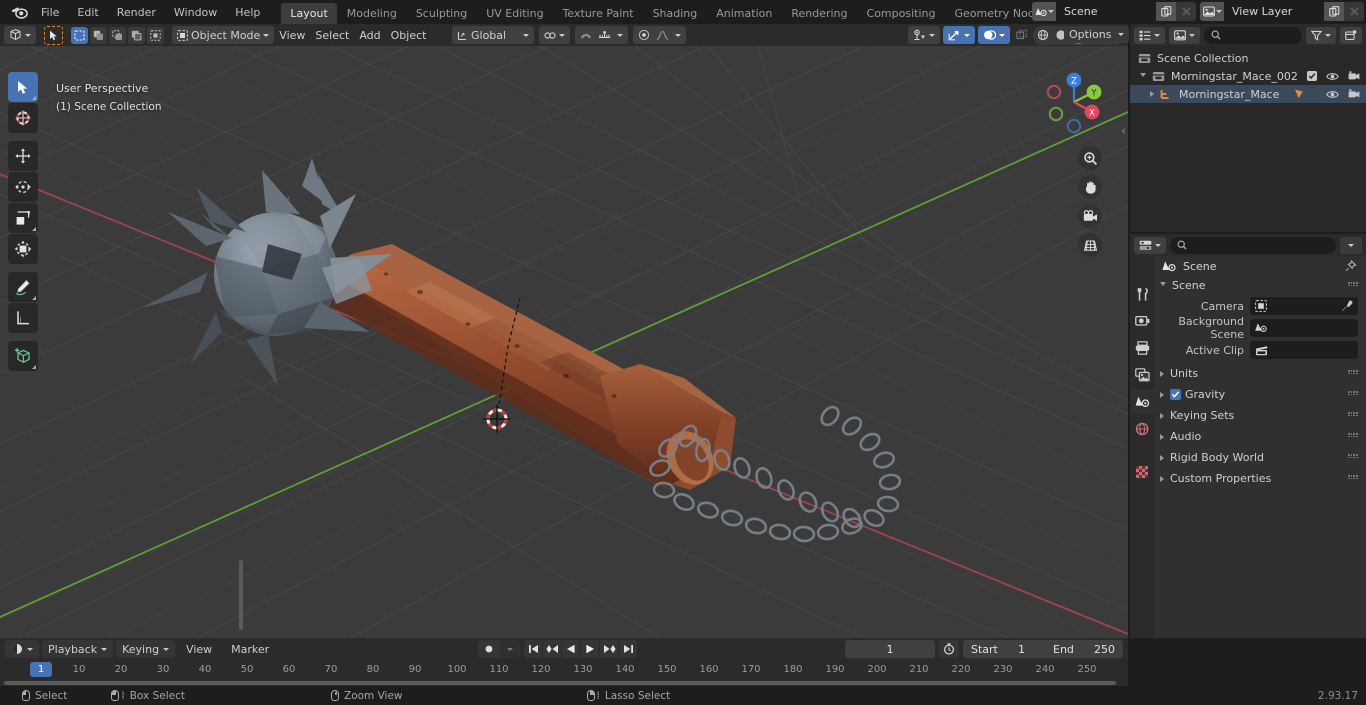 Image resolution: width=1366 pixels, height=705 pixels. I want to click on use-preview-range-icon, so click(949, 649).